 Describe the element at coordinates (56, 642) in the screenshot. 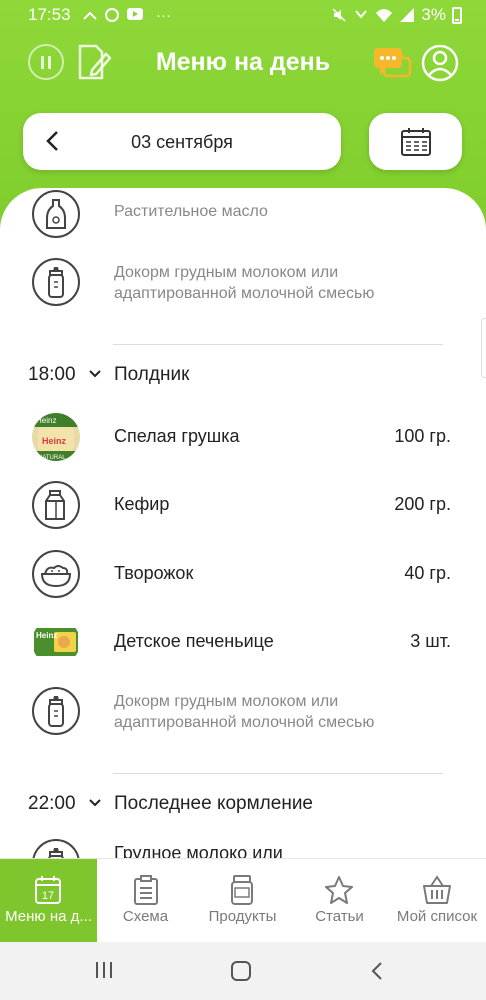

I see `heinz-cookies-photo: Heinz` at that location.